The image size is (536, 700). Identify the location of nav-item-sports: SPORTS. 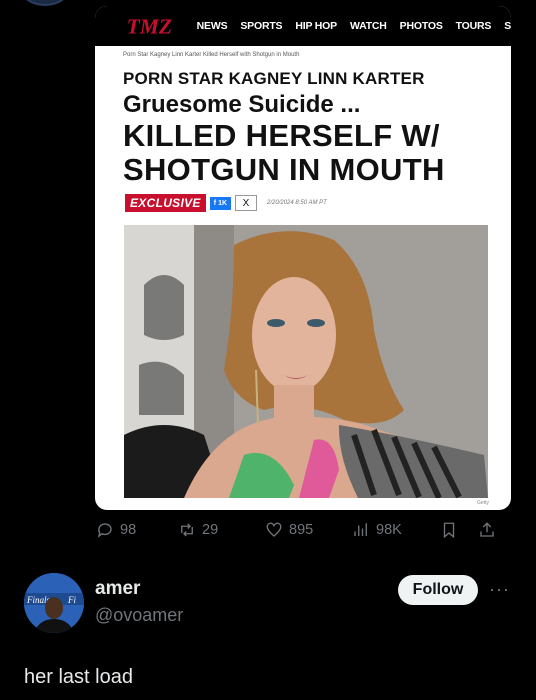
(261, 26).